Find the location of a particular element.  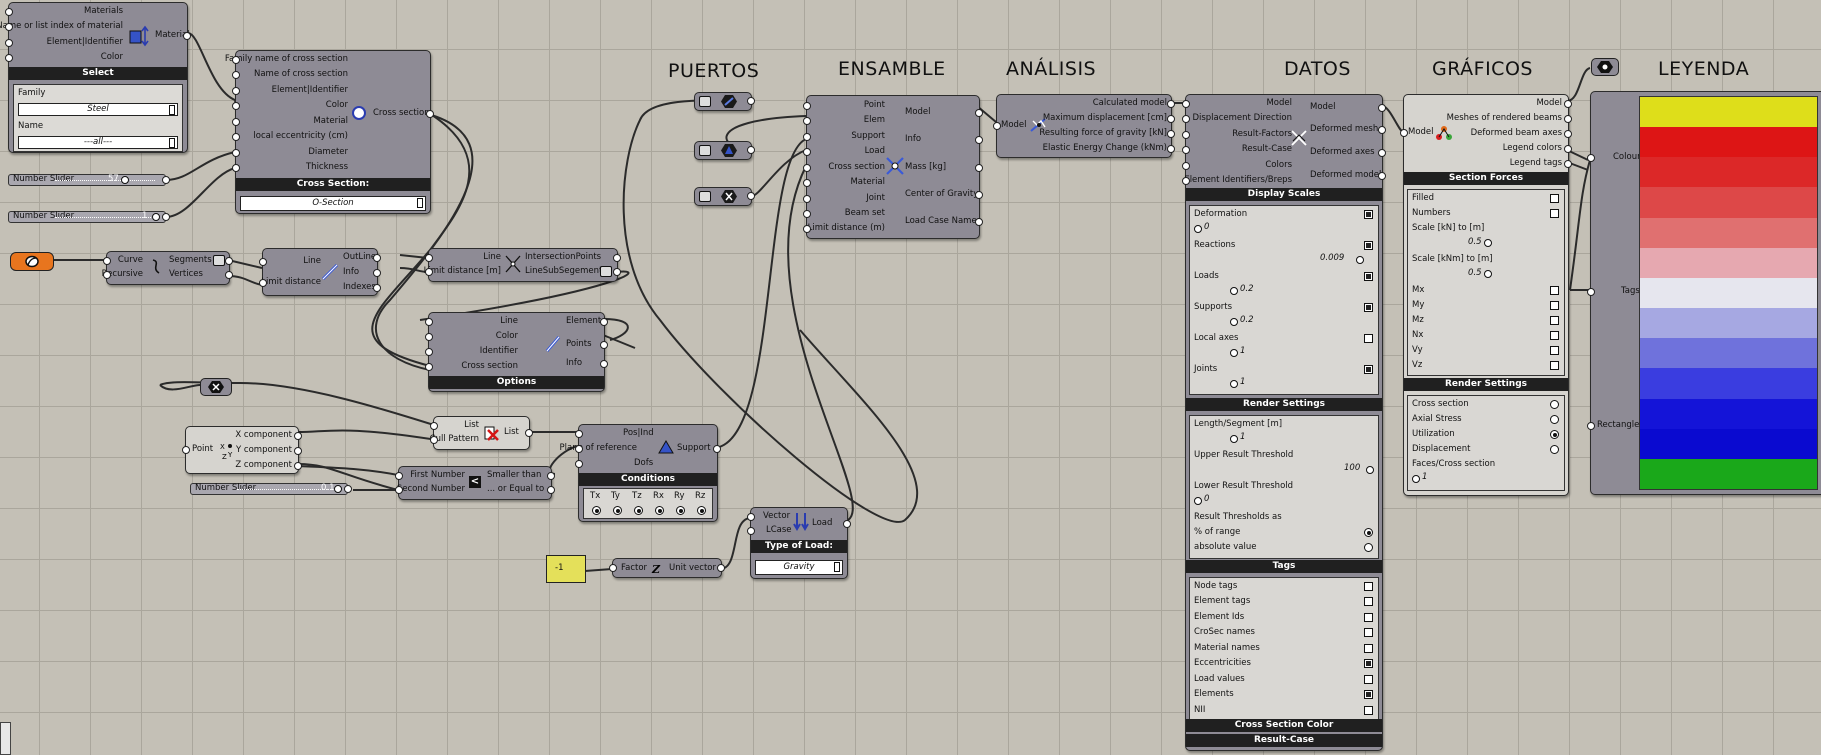

vz-checkbox is located at coordinates (1554, 365).